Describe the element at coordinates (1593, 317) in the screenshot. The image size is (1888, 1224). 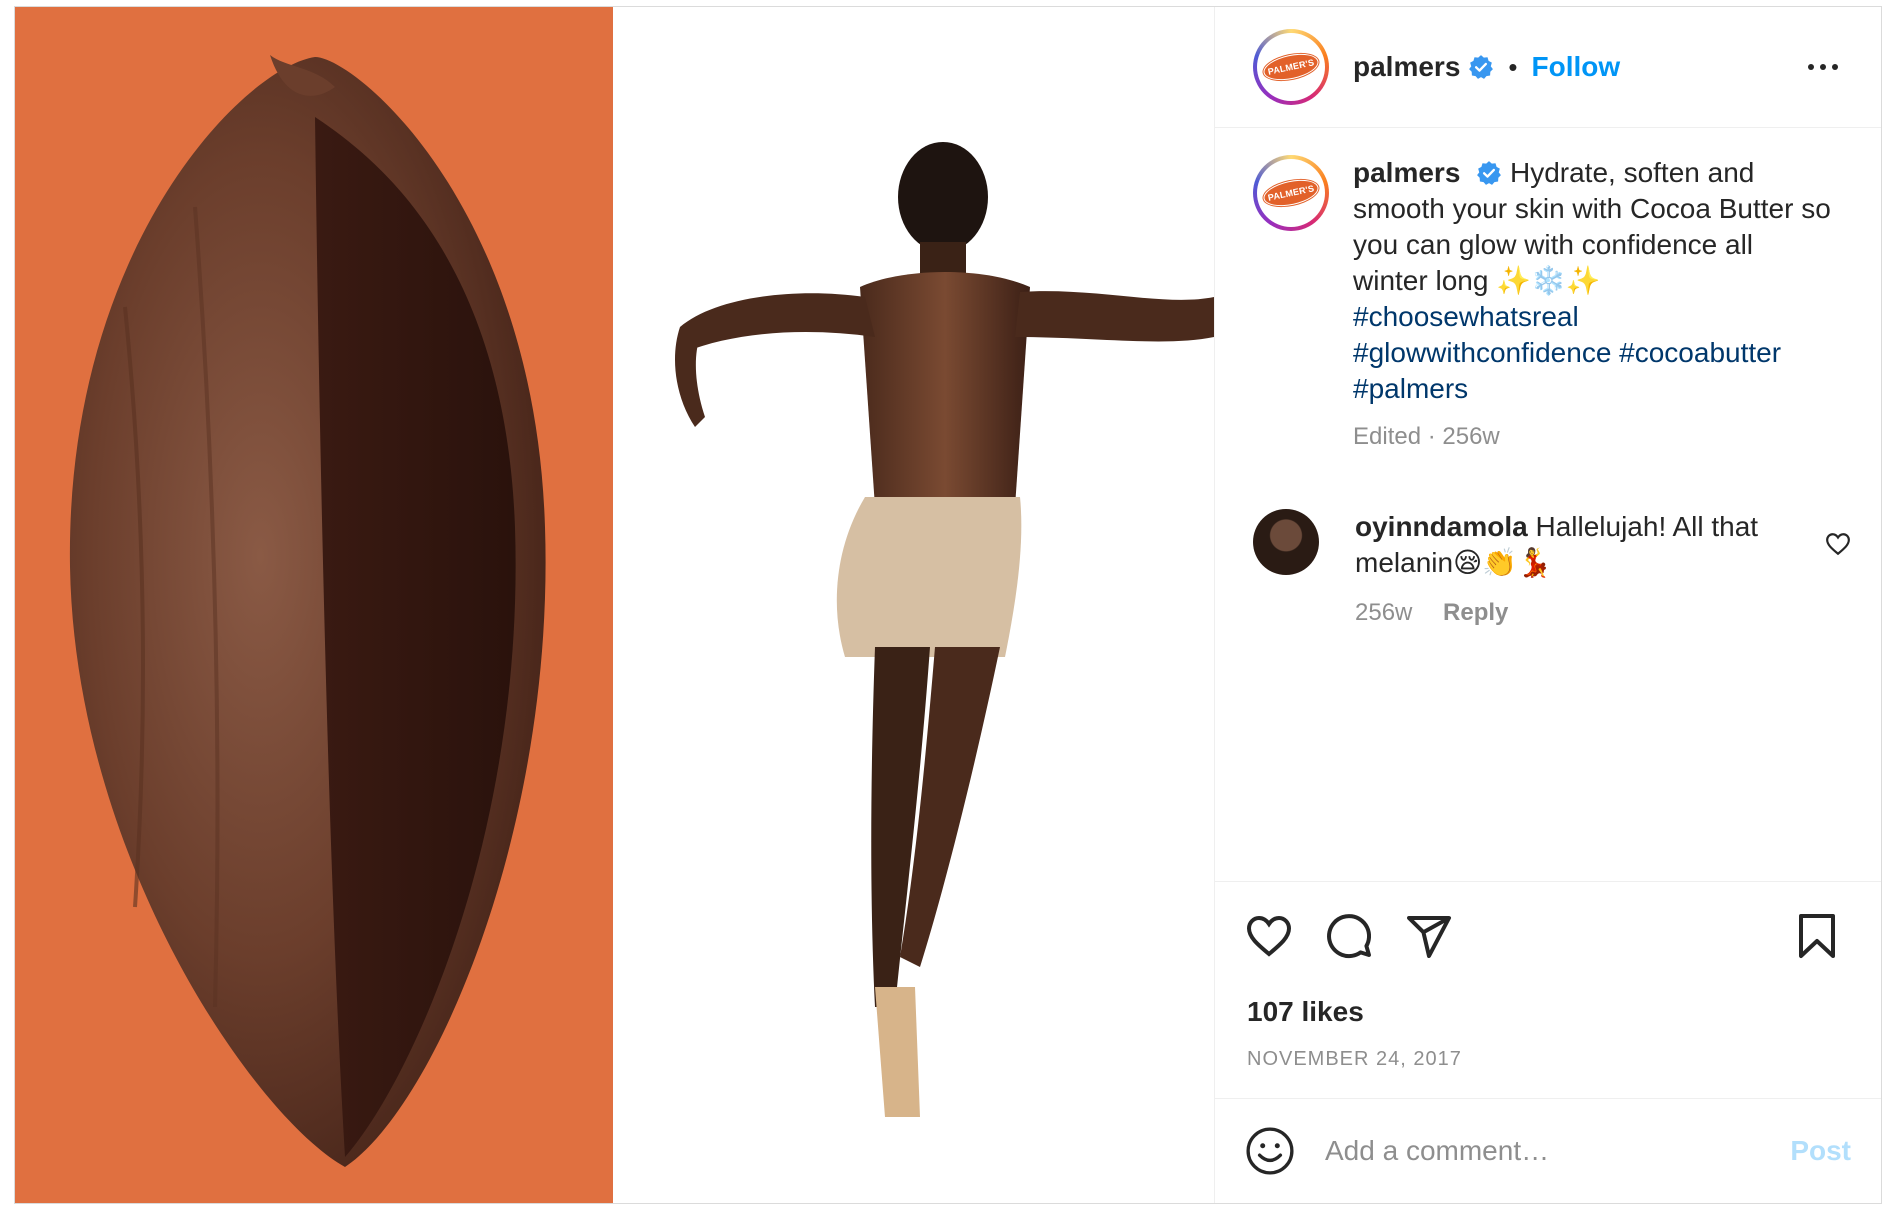
I see `hashtag-link: #choosewhatsreal` at that location.